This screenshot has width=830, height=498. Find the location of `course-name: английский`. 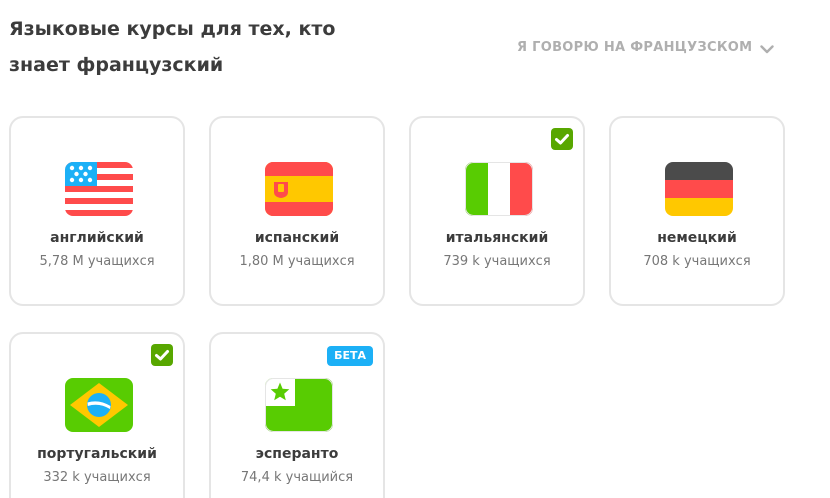

course-name: английский is located at coordinates (97, 238).